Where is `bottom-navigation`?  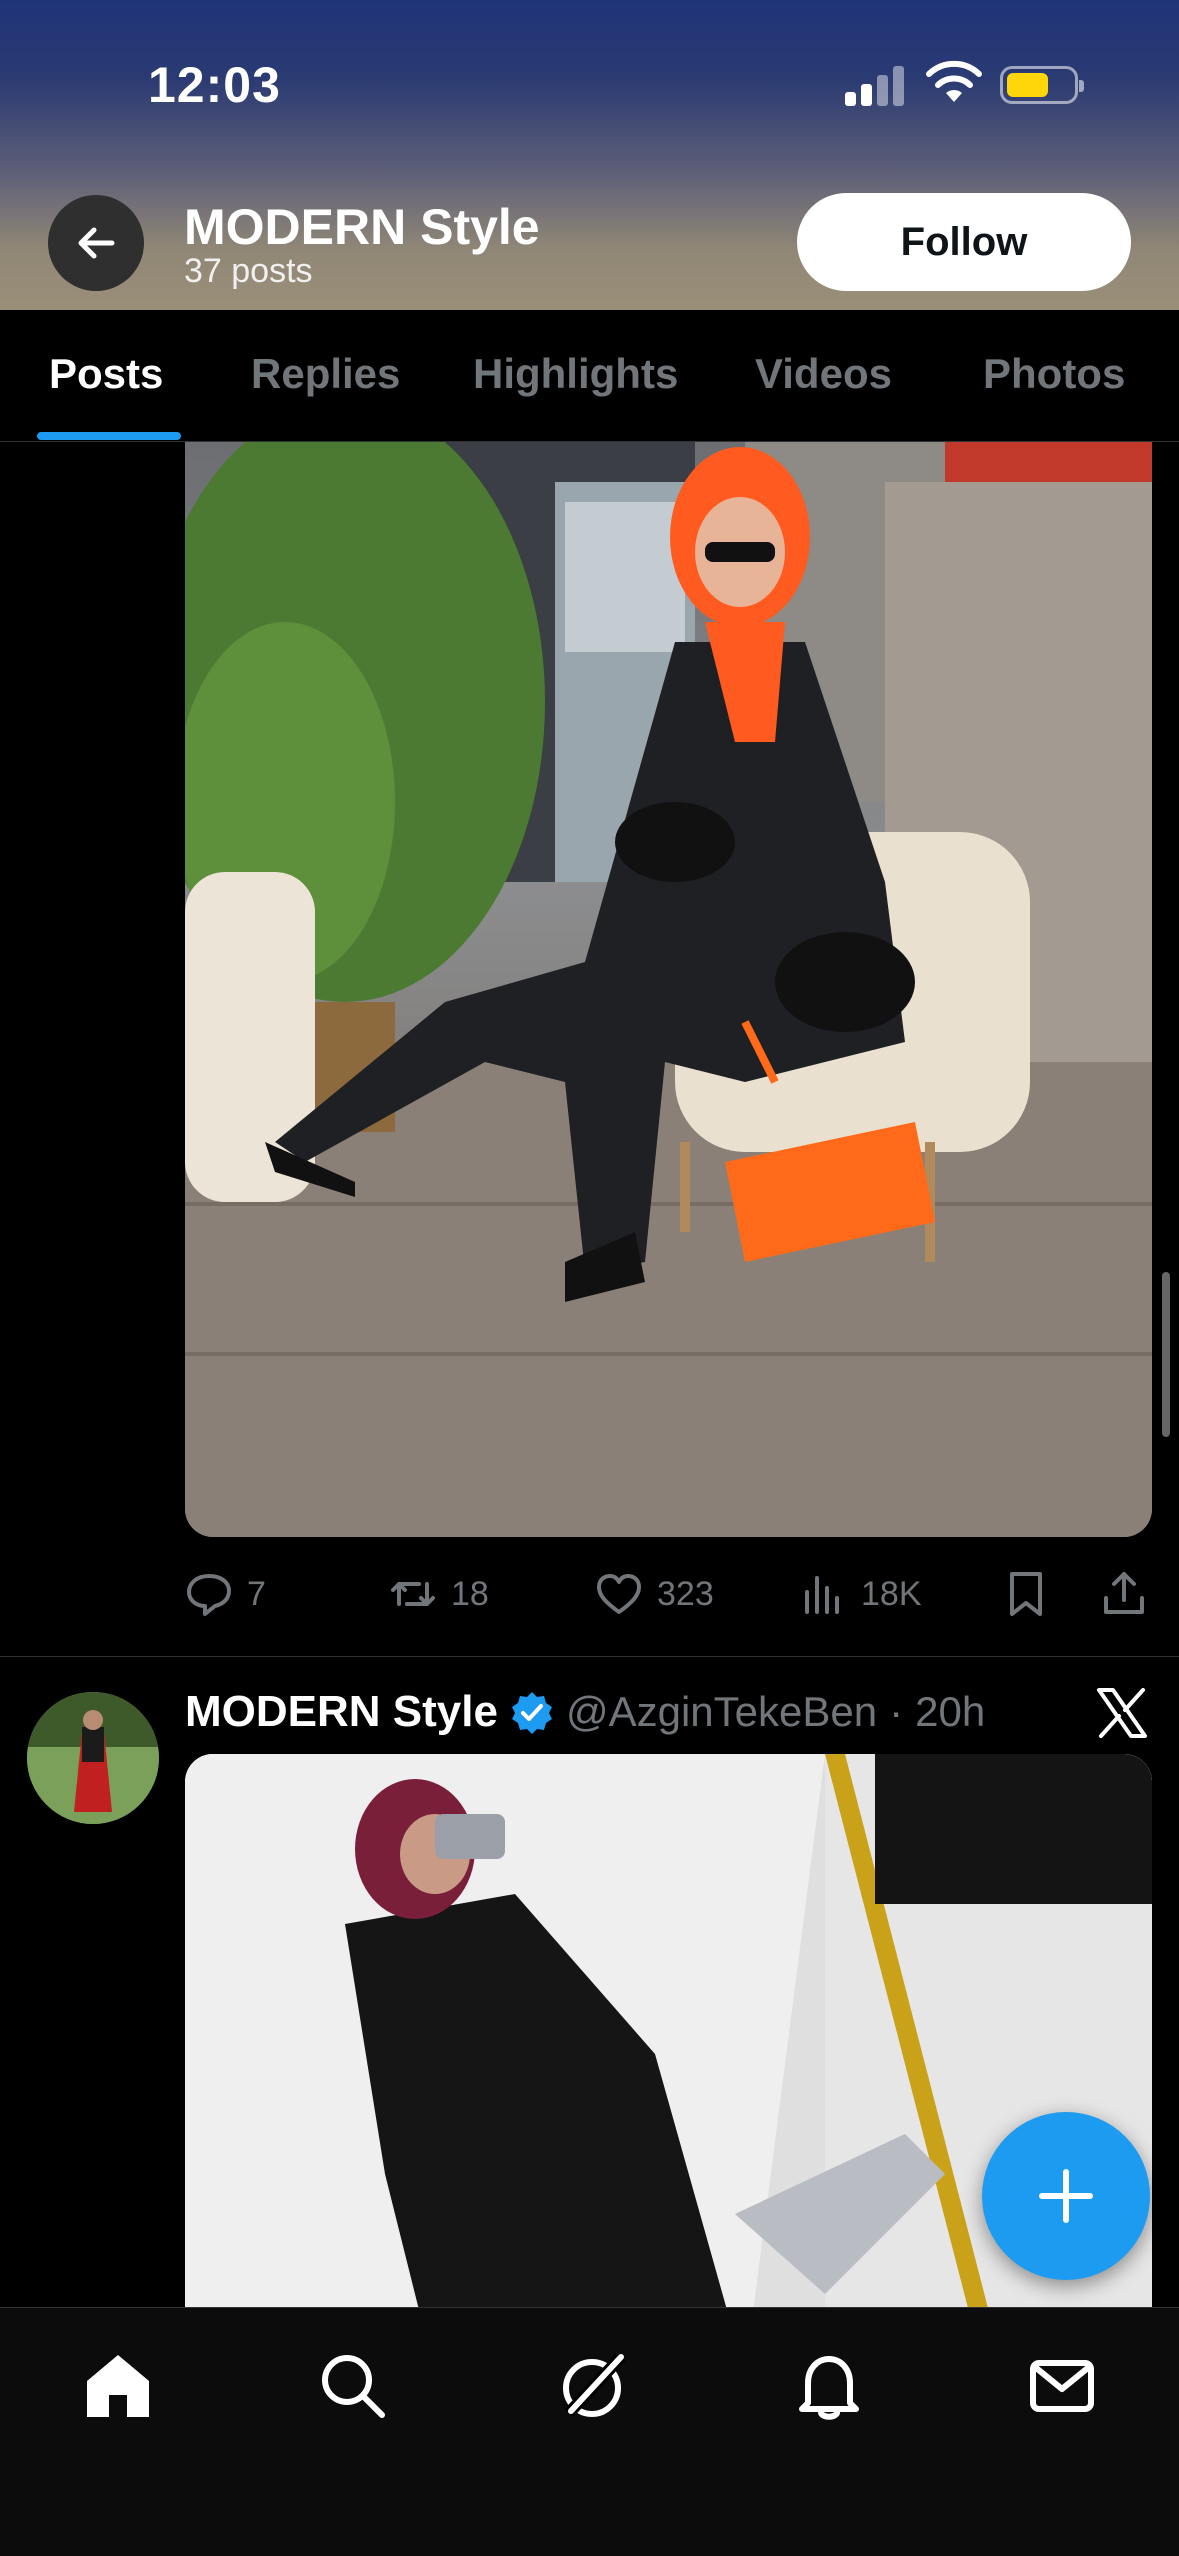 bottom-navigation is located at coordinates (589, 2431).